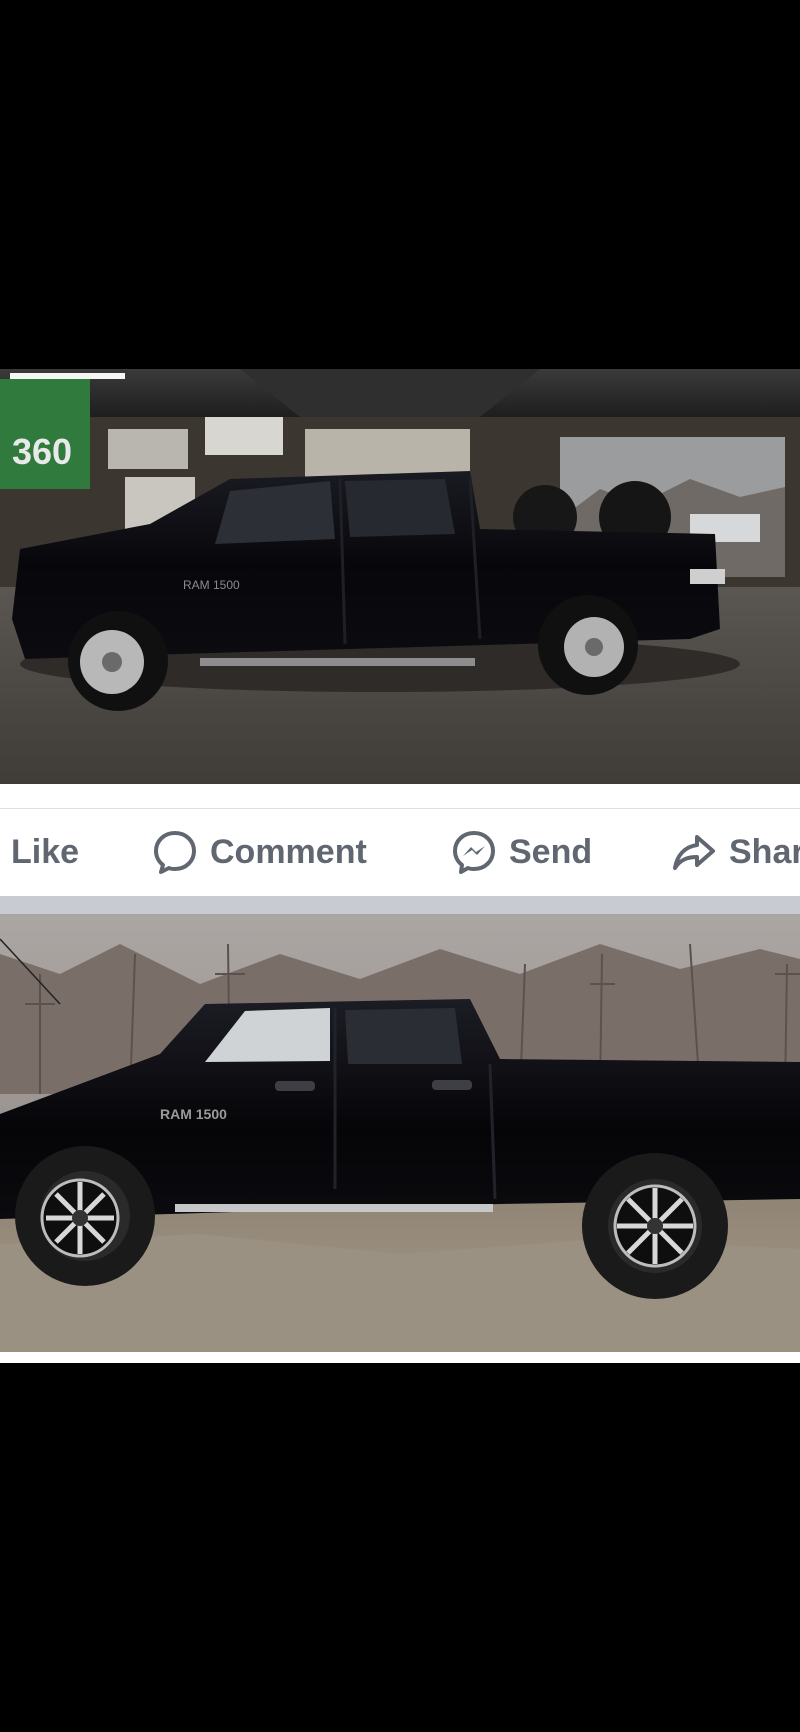 The image size is (800, 1732). What do you see at coordinates (400, 905) in the screenshot?
I see `feed-separator` at bounding box center [400, 905].